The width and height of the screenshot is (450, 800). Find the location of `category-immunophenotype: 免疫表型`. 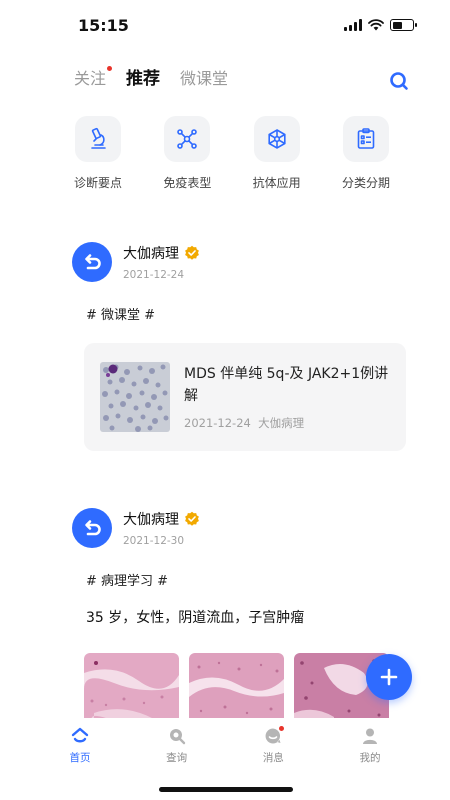

category-immunophenotype: 免疫表型 is located at coordinates (187, 153).